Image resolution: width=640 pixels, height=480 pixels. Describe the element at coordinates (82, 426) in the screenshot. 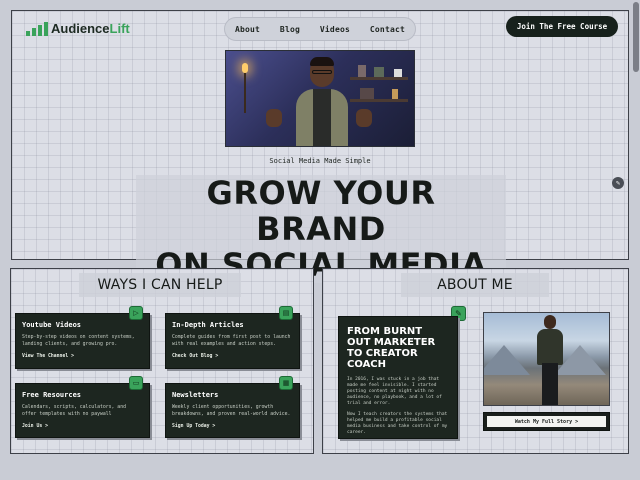

I see `join-us-link: Join Us >` at that location.